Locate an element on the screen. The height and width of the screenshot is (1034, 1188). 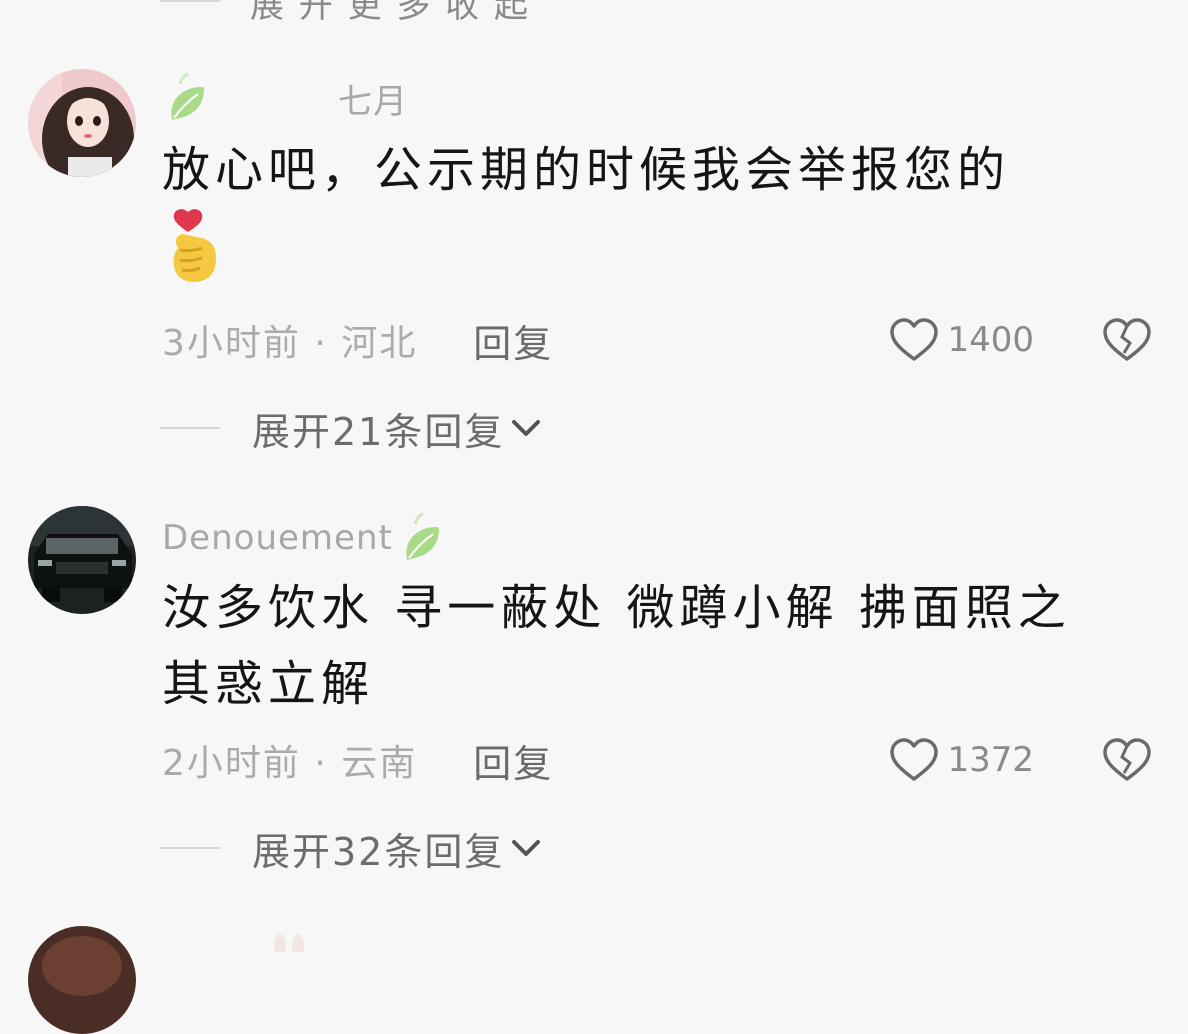
previous-expand-text: 展 开 更 多 收 起 is located at coordinates (390, 13).